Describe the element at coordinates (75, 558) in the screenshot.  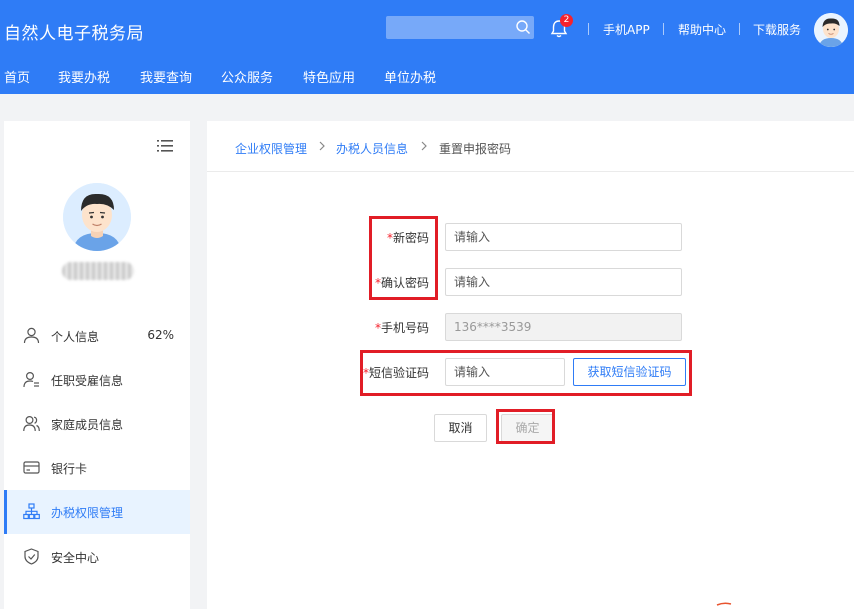
I see `sidebar-item-label: 安全中心` at that location.